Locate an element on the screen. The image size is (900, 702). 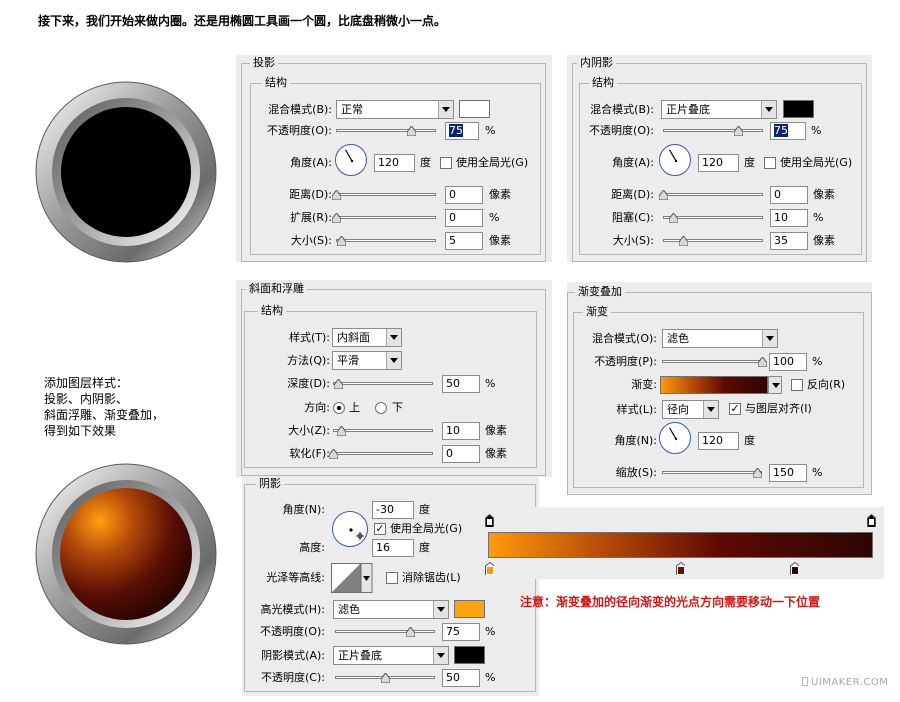
ring-preview-black is located at coordinates (126, 172).